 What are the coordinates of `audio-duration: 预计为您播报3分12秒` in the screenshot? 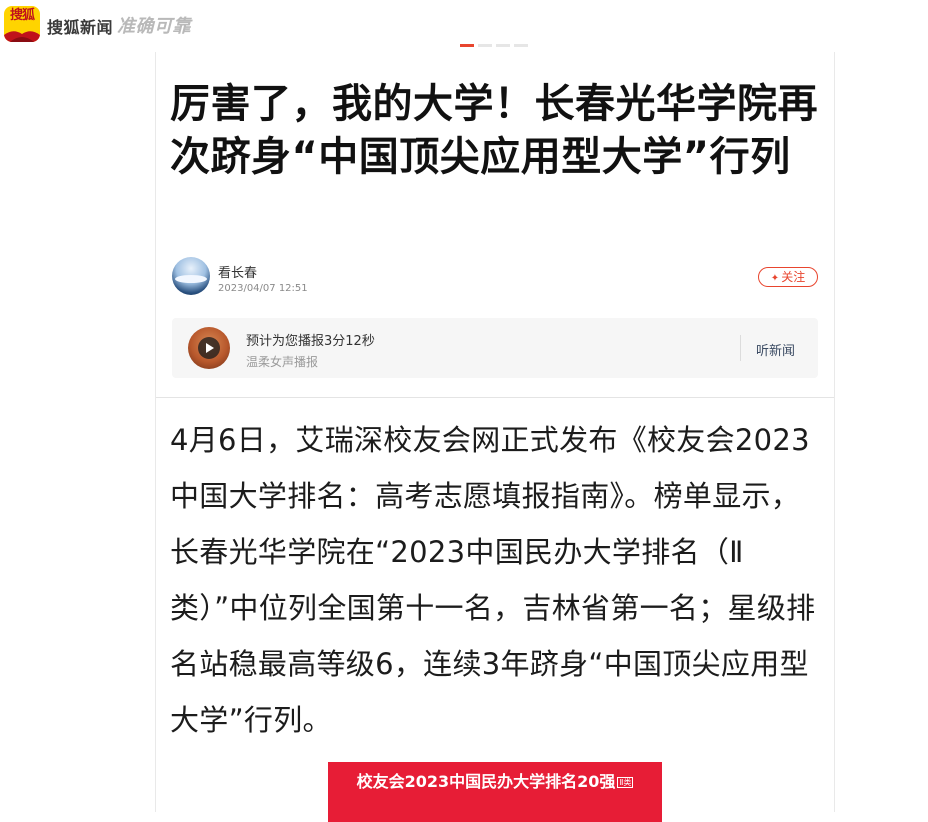 It's located at (310, 341).